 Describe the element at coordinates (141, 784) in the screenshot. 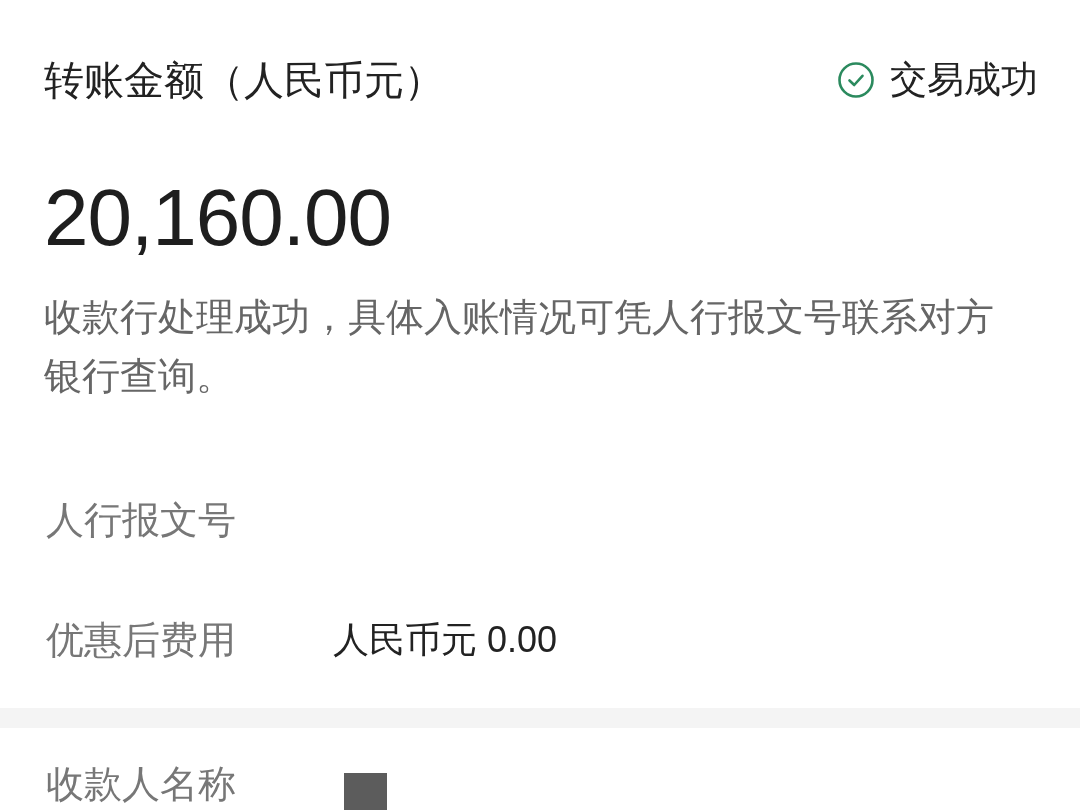

I see `field-label: 收款人名称` at that location.